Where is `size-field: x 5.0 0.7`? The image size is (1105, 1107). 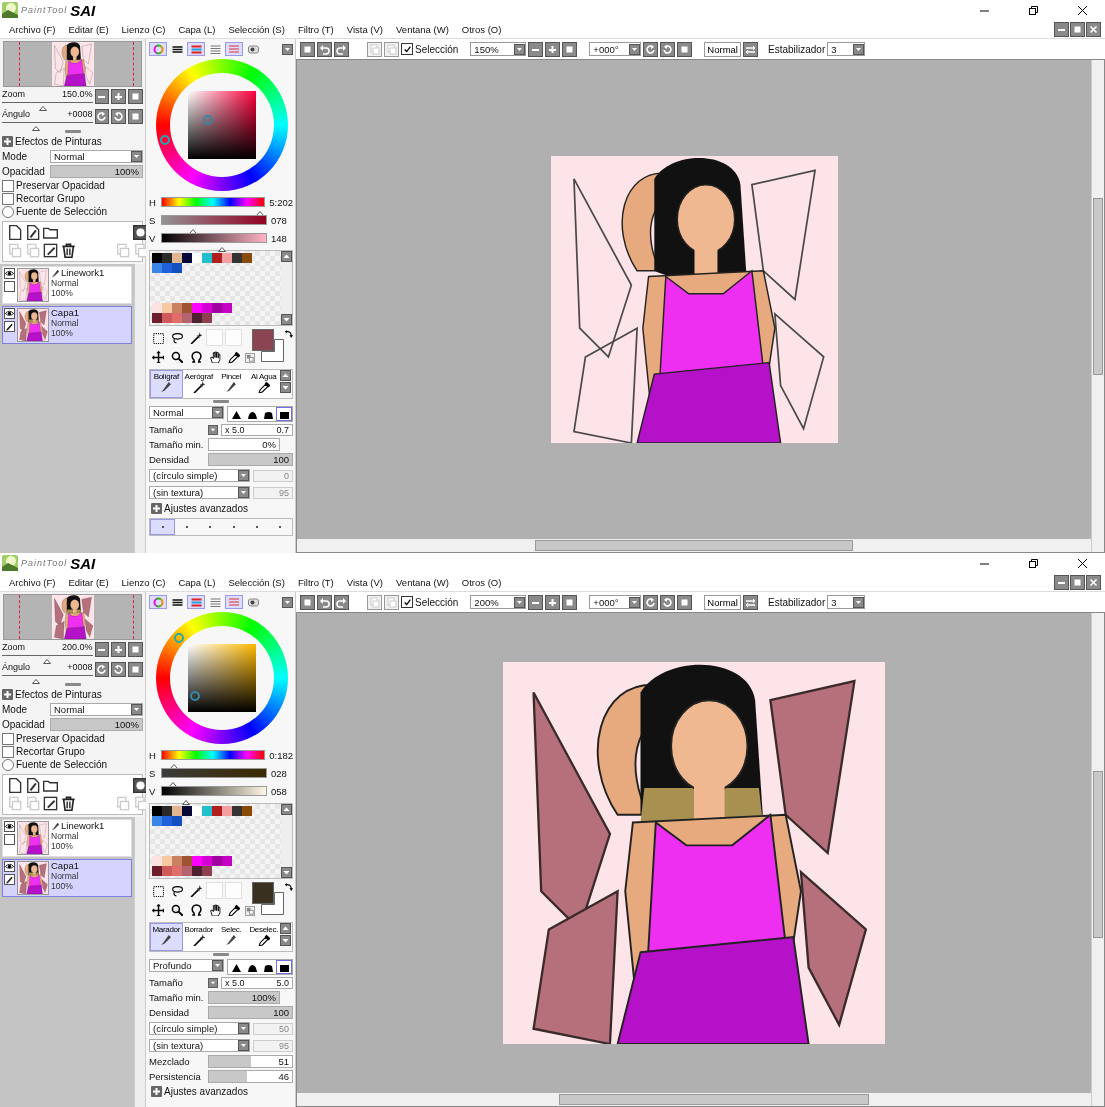
size-field: x 5.0 0.7 is located at coordinates (257, 429).